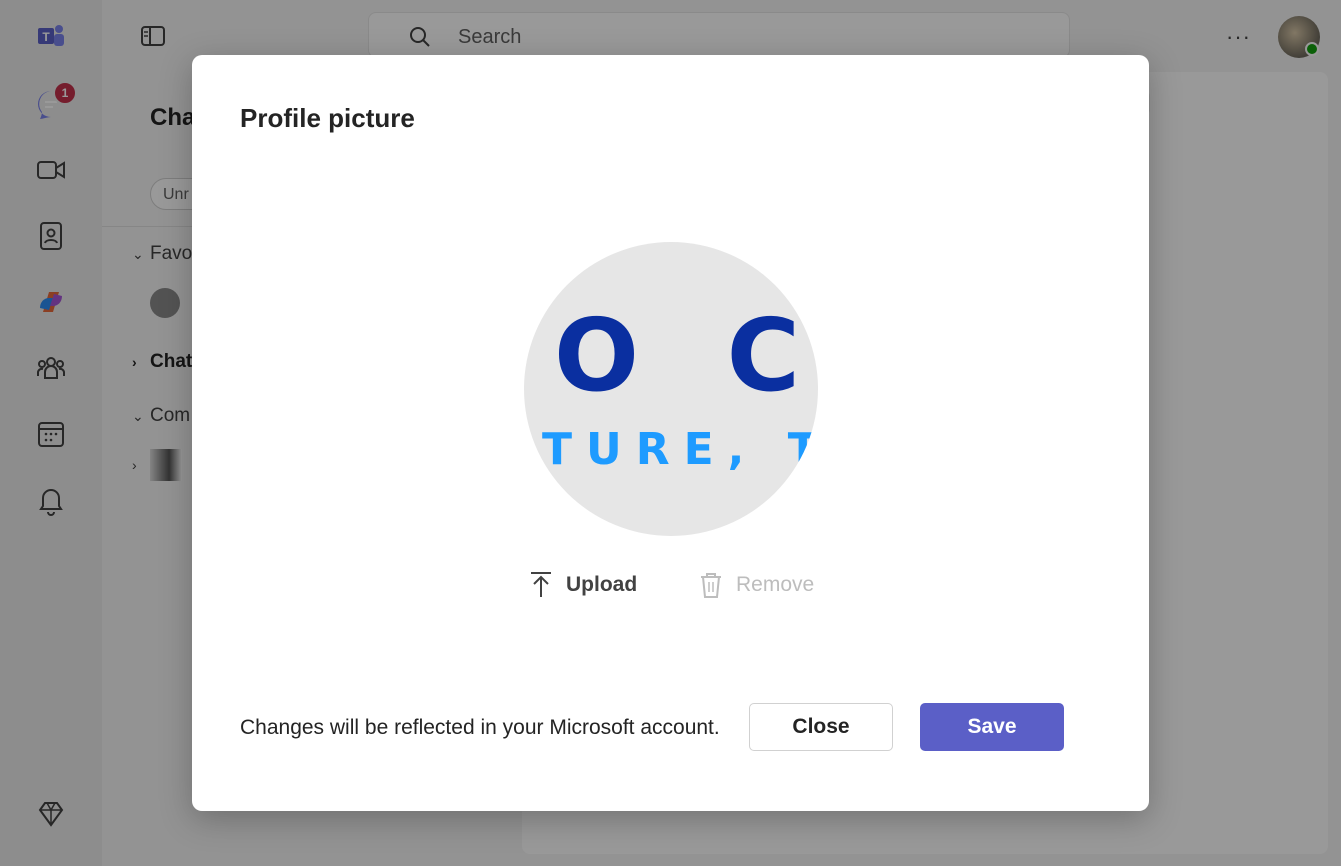  Describe the element at coordinates (992, 727) in the screenshot. I see `save-button: Save` at that location.